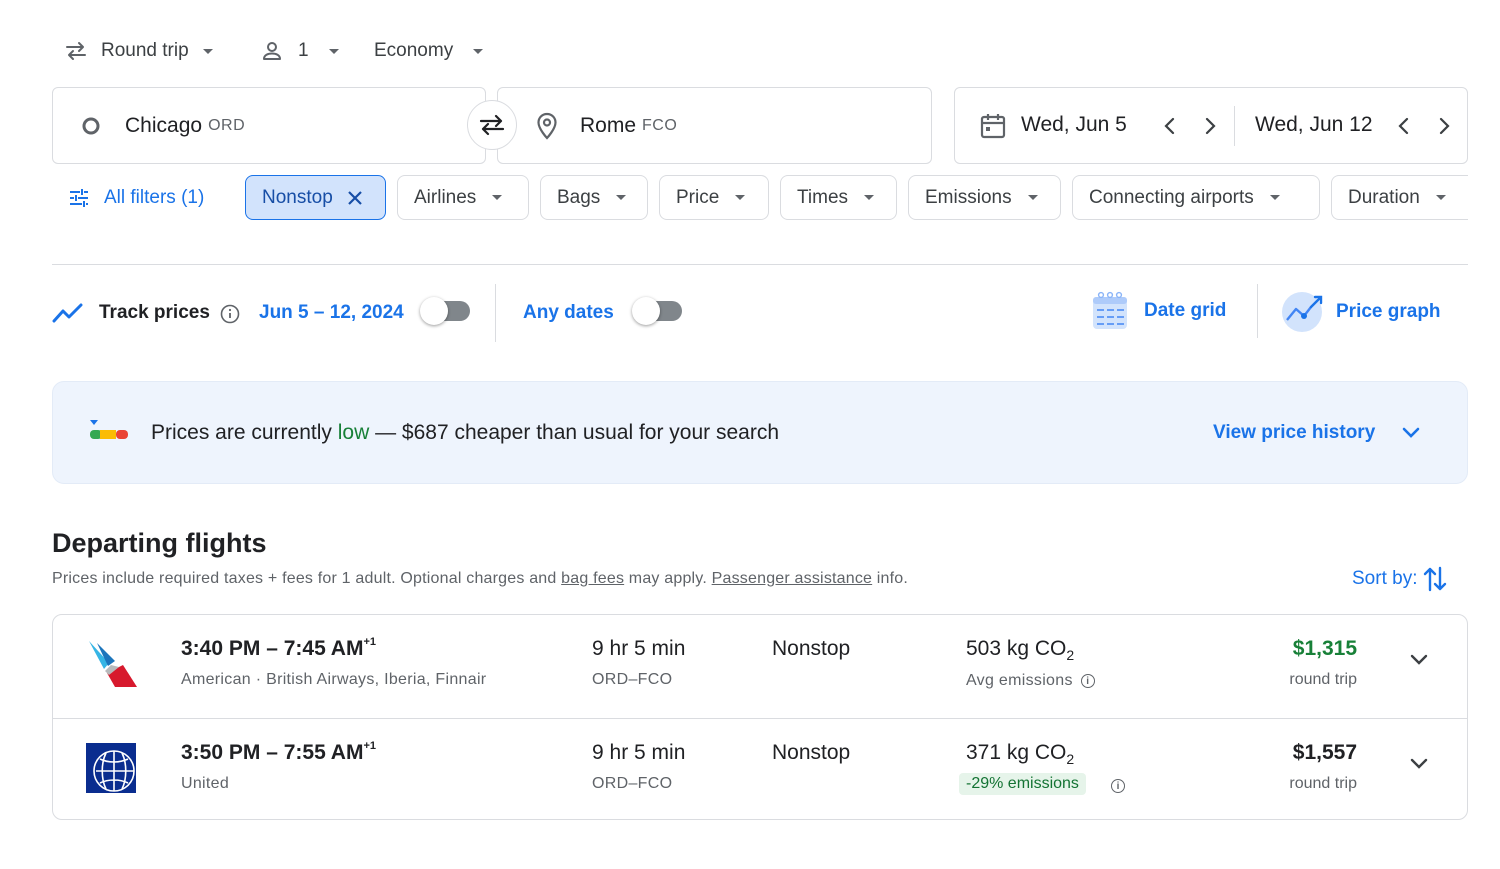 This screenshot has width=1500, height=869. What do you see at coordinates (297, 197) in the screenshot?
I see `filter-chip-label: Nonstop` at bounding box center [297, 197].